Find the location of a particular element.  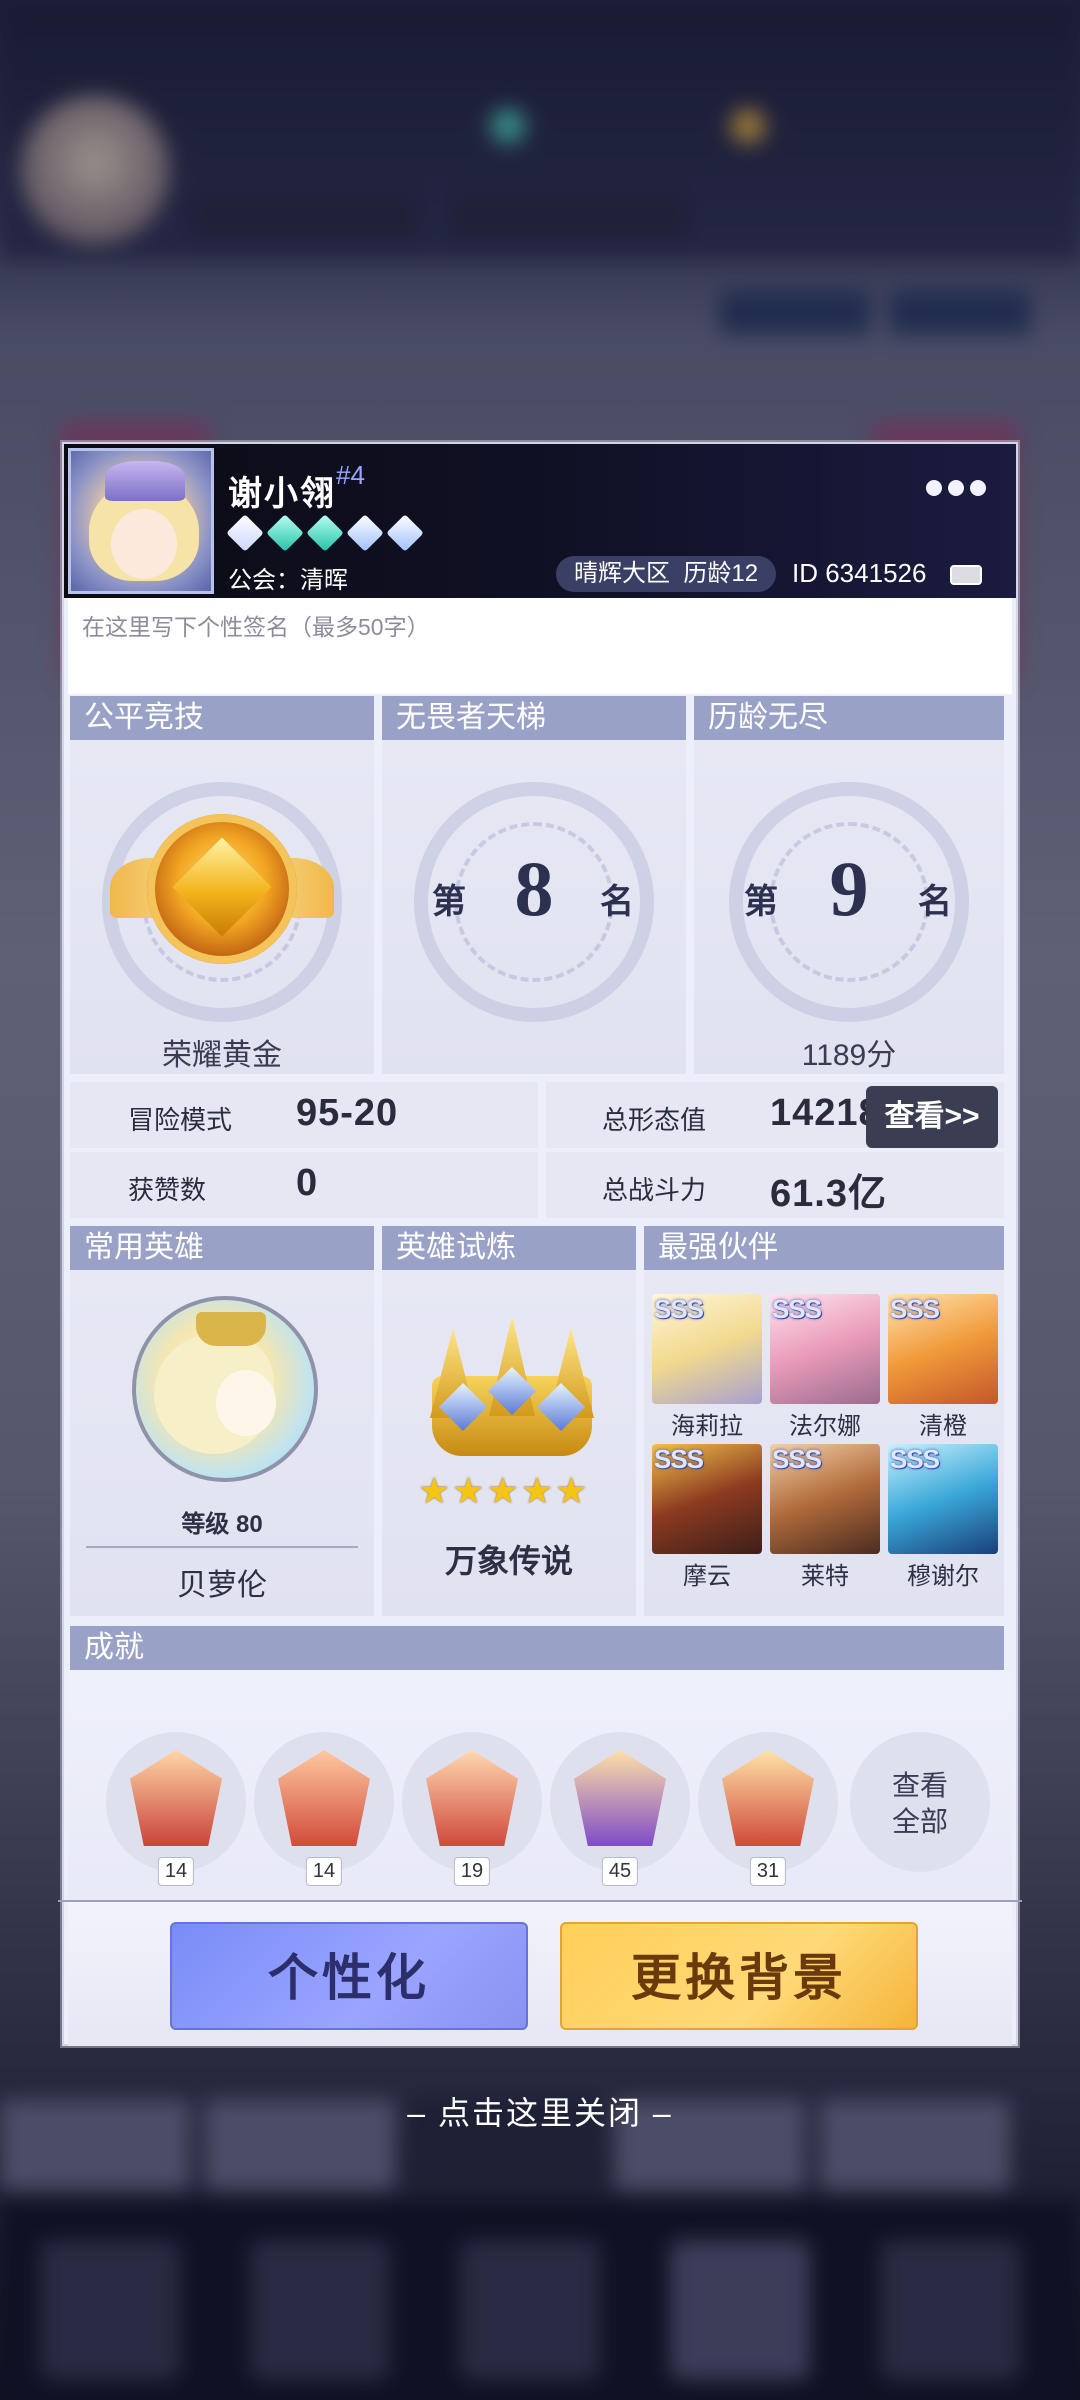

achievement-badge: 45 is located at coordinates (620, 1809).